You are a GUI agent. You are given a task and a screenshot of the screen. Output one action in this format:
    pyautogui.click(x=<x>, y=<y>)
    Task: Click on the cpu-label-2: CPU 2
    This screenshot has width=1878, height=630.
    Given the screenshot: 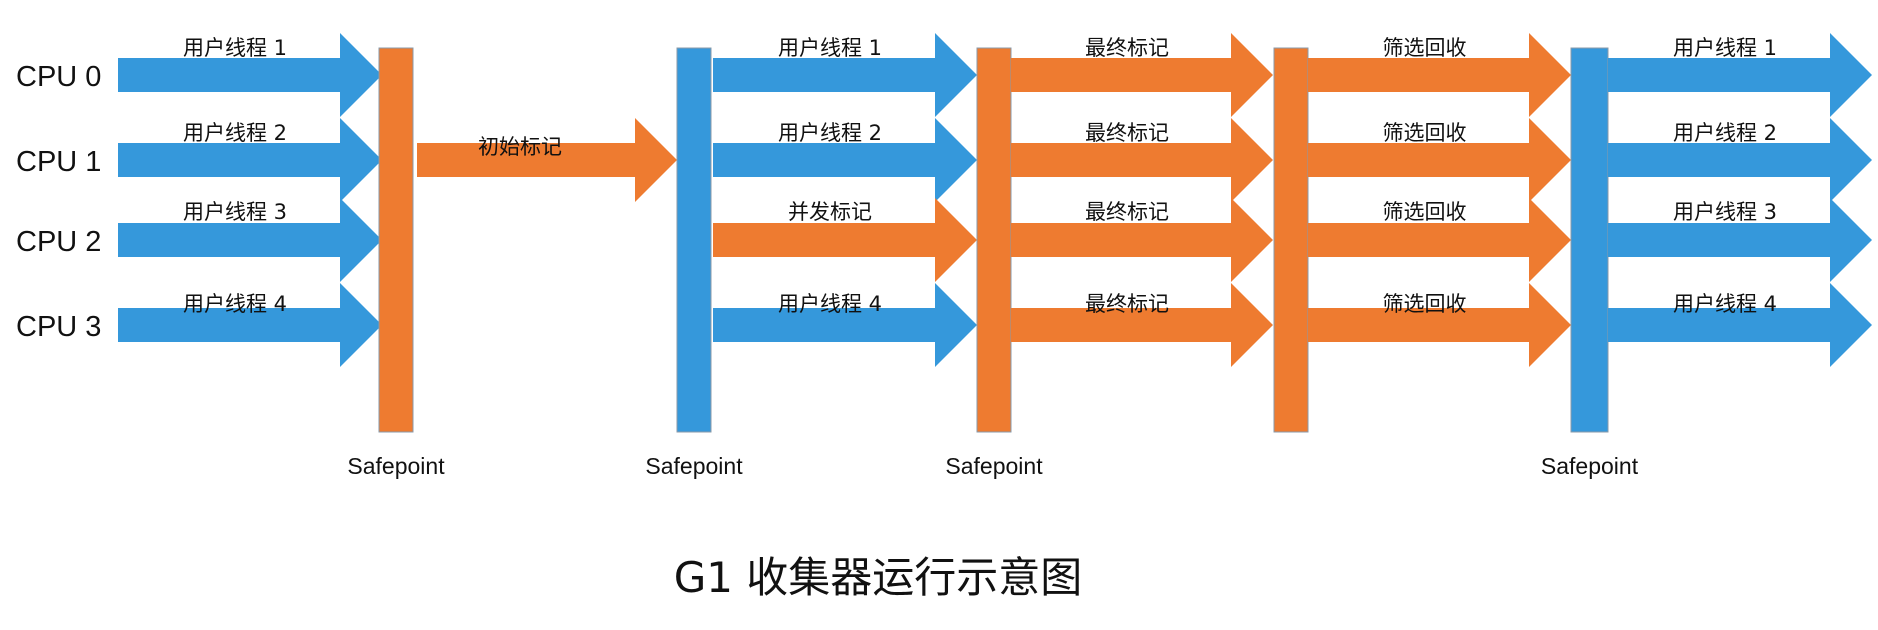 What is the action you would take?
    pyautogui.click(x=58, y=242)
    